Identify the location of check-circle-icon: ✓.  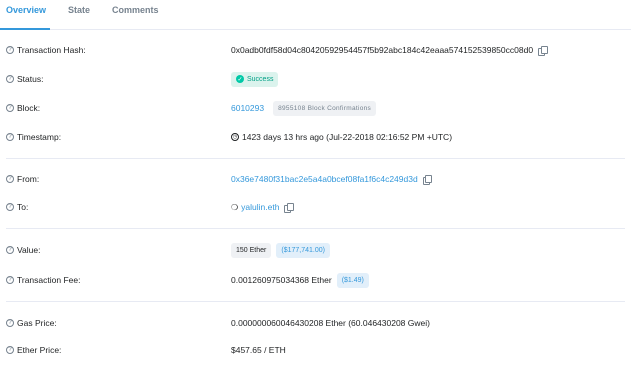
(240, 79).